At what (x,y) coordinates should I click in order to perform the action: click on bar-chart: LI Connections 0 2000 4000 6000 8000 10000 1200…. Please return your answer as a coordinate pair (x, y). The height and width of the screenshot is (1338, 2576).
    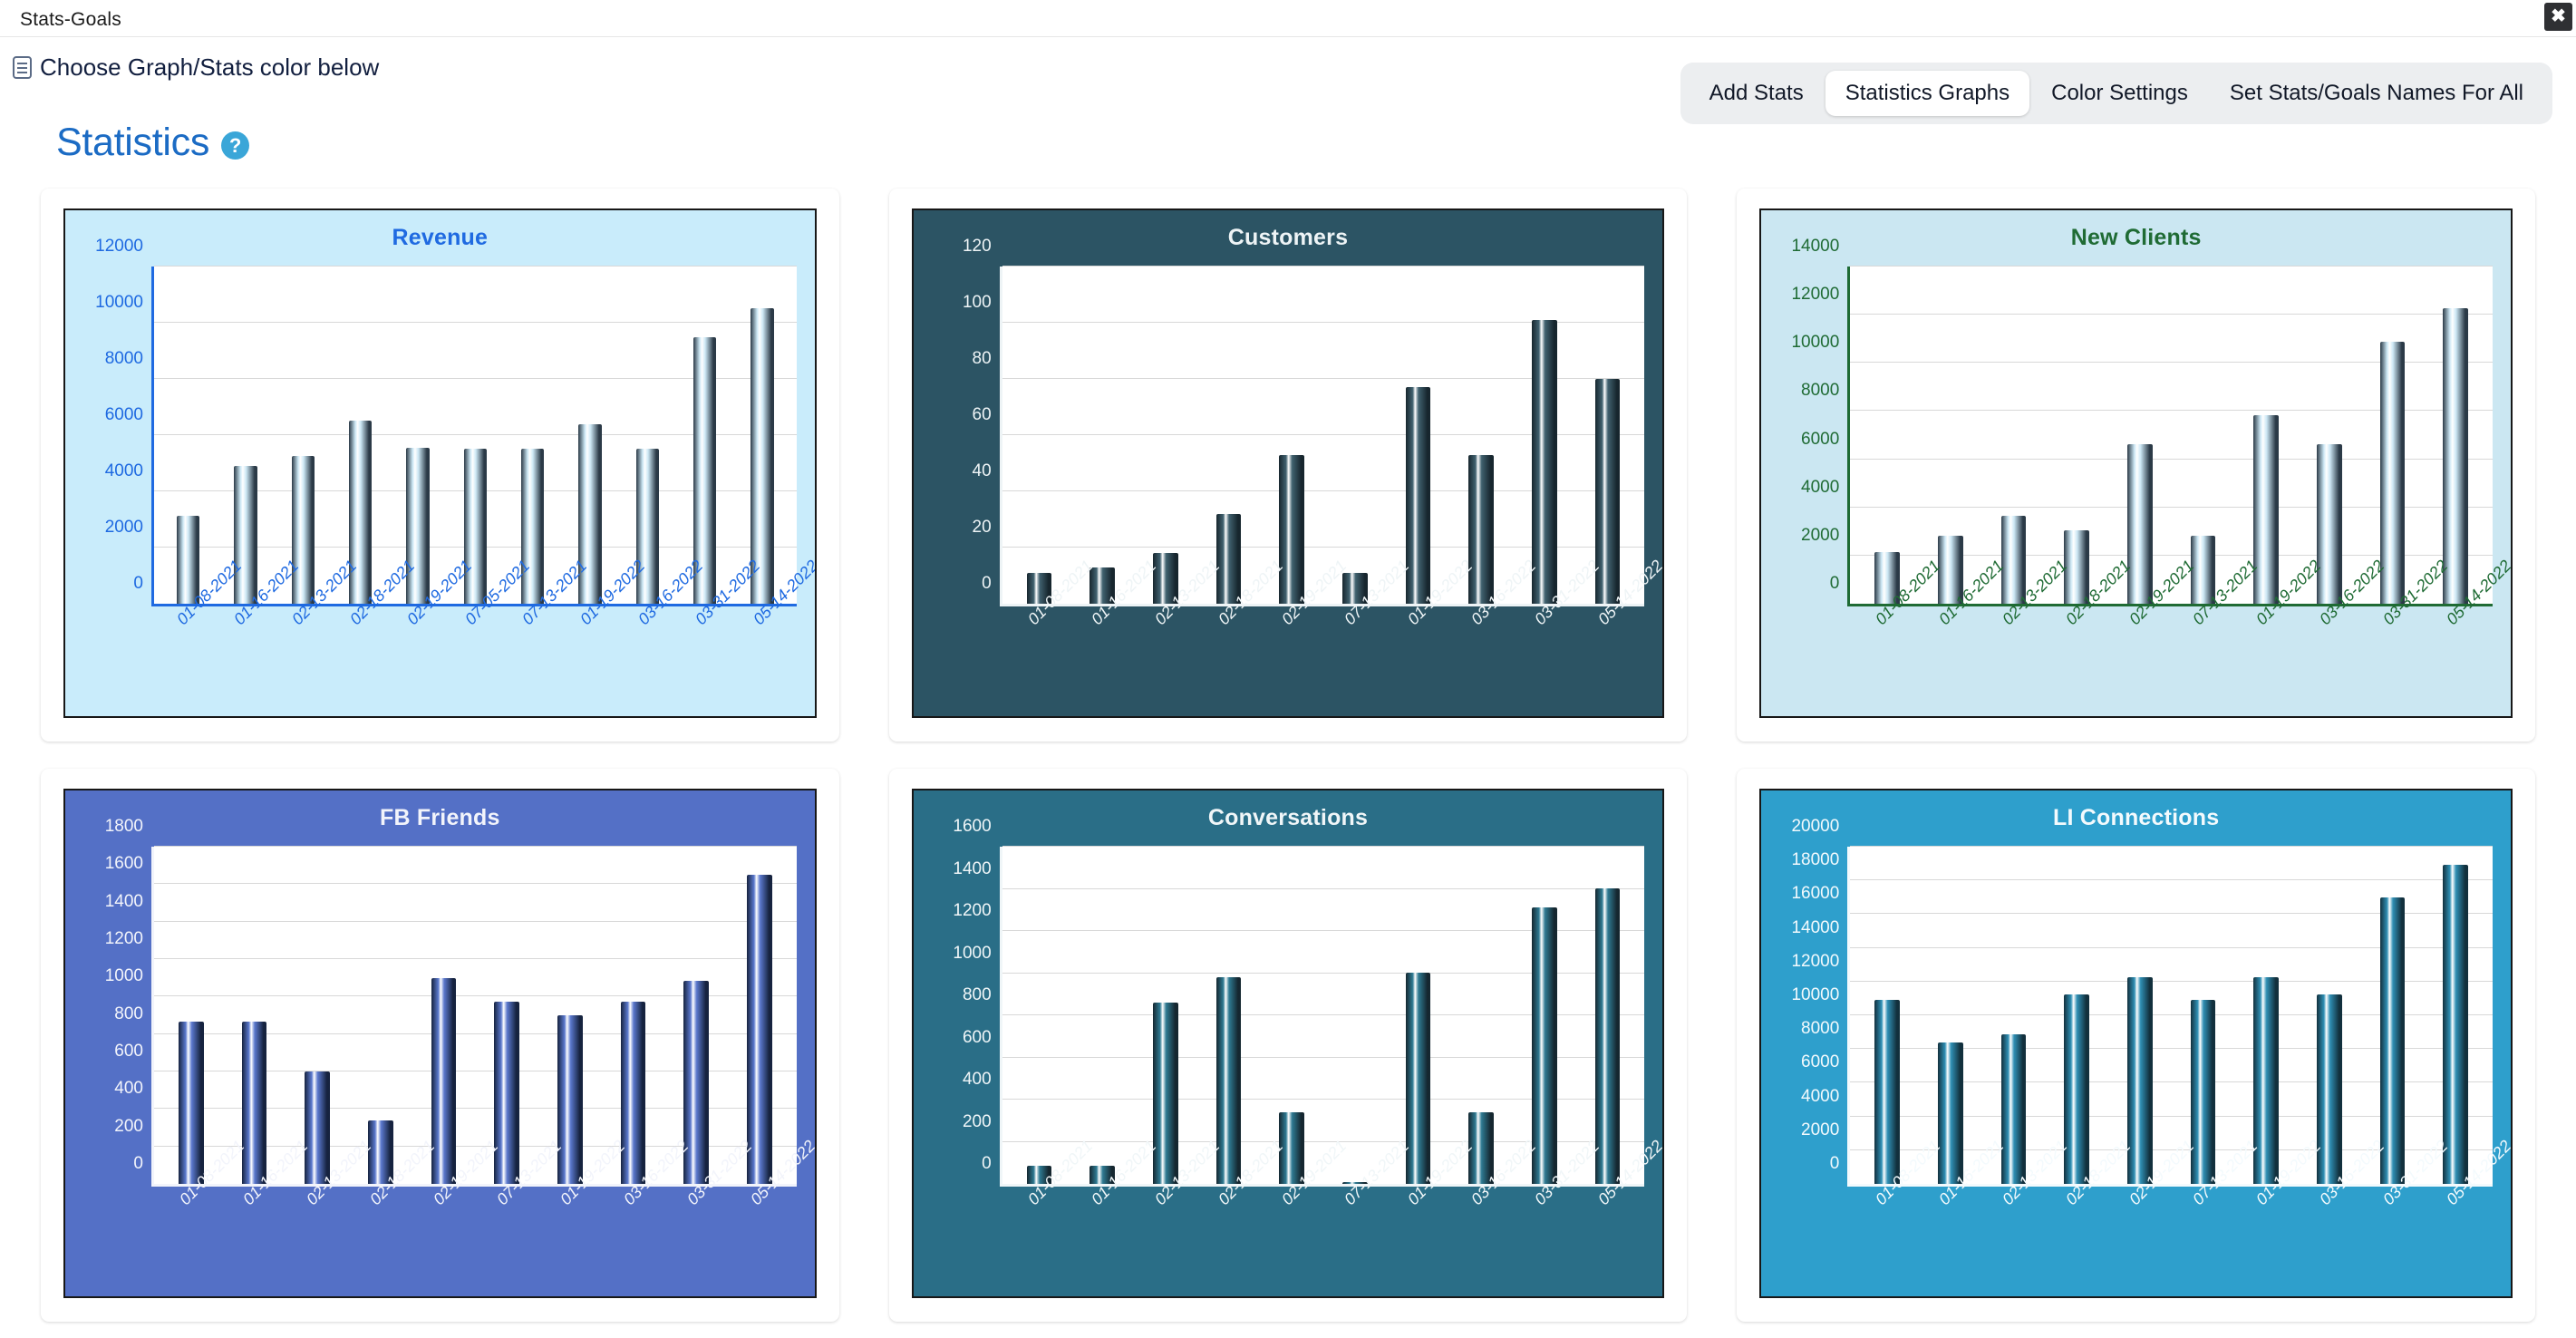
    Looking at the image, I should click on (2136, 1043).